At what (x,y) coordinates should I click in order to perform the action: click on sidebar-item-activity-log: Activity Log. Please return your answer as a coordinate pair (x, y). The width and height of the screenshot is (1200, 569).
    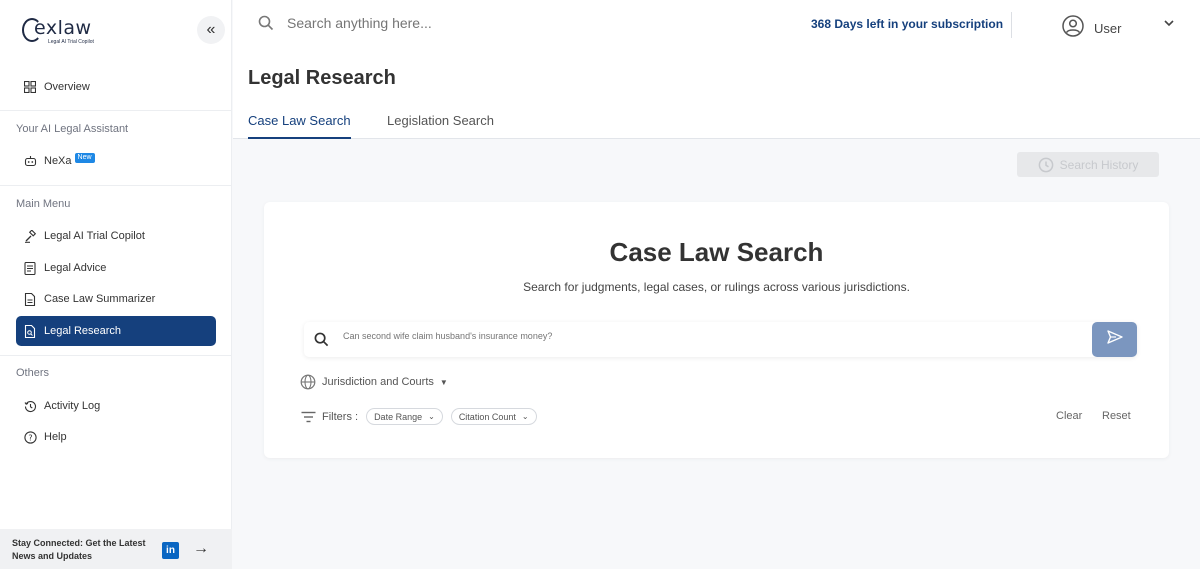
    Looking at the image, I should click on (116, 406).